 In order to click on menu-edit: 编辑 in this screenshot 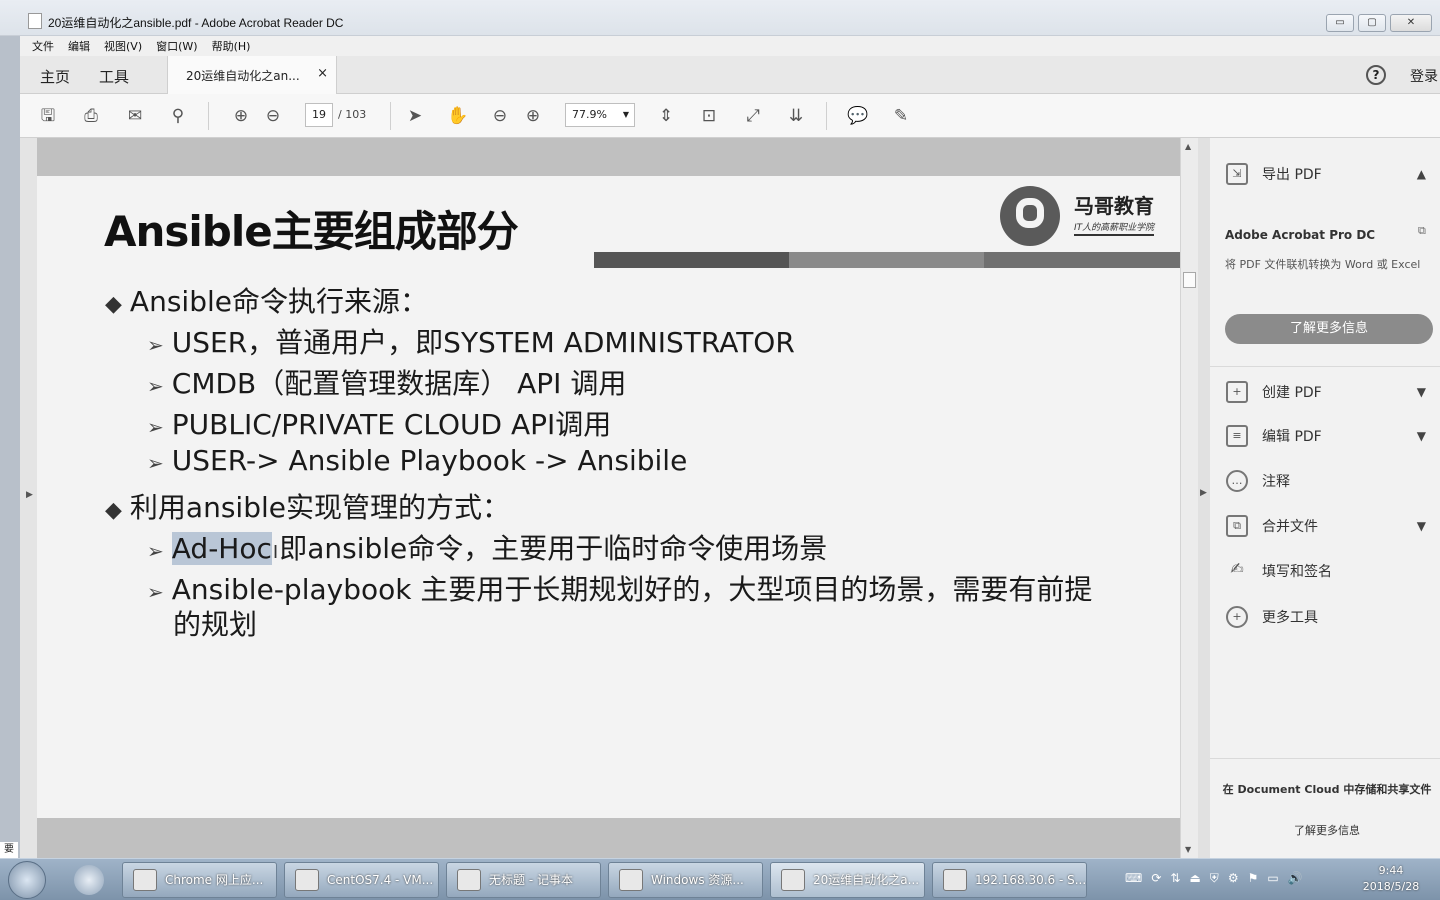, I will do `click(79, 46)`.